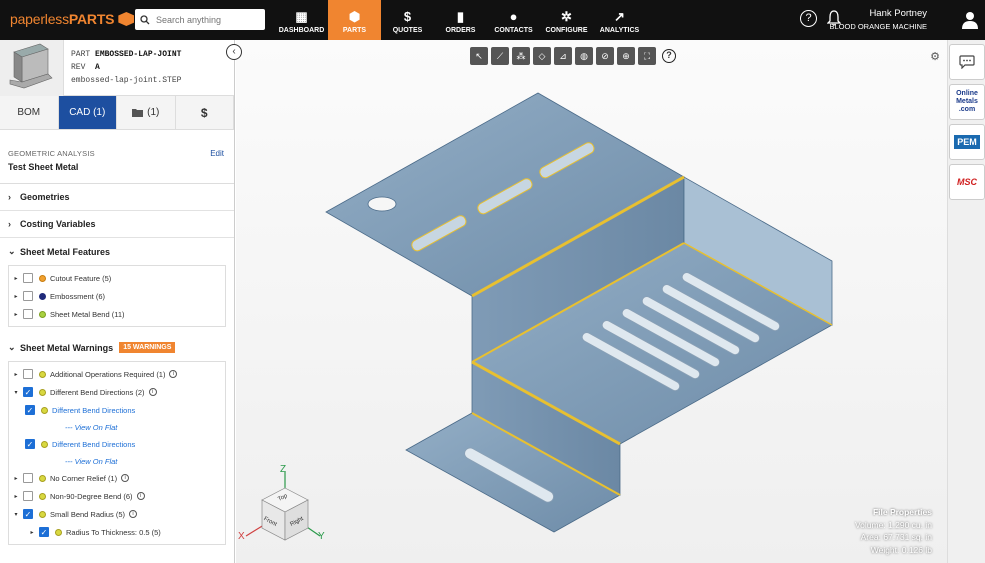  Describe the element at coordinates (113, 532) in the screenshot. I see `warning-label: Radius To Thickness: 0.5 (5)` at that location.